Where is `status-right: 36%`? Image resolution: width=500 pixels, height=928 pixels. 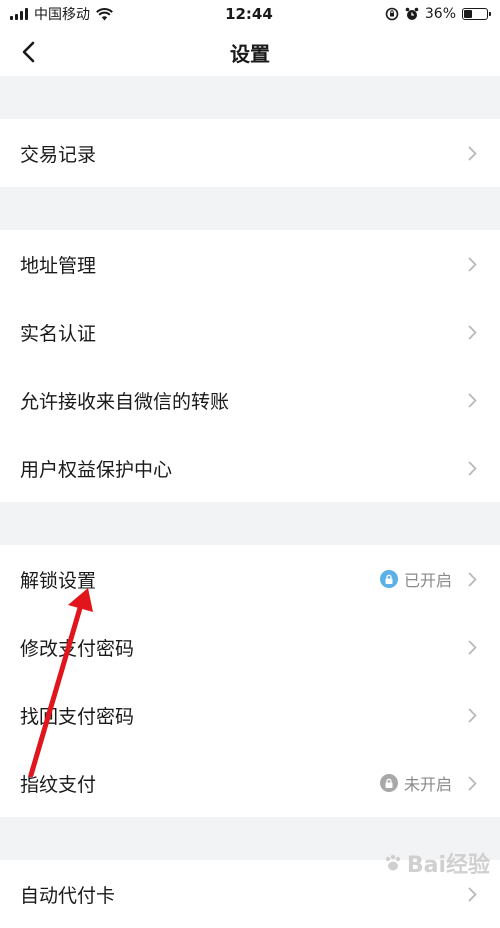 status-right: 36% is located at coordinates (438, 14).